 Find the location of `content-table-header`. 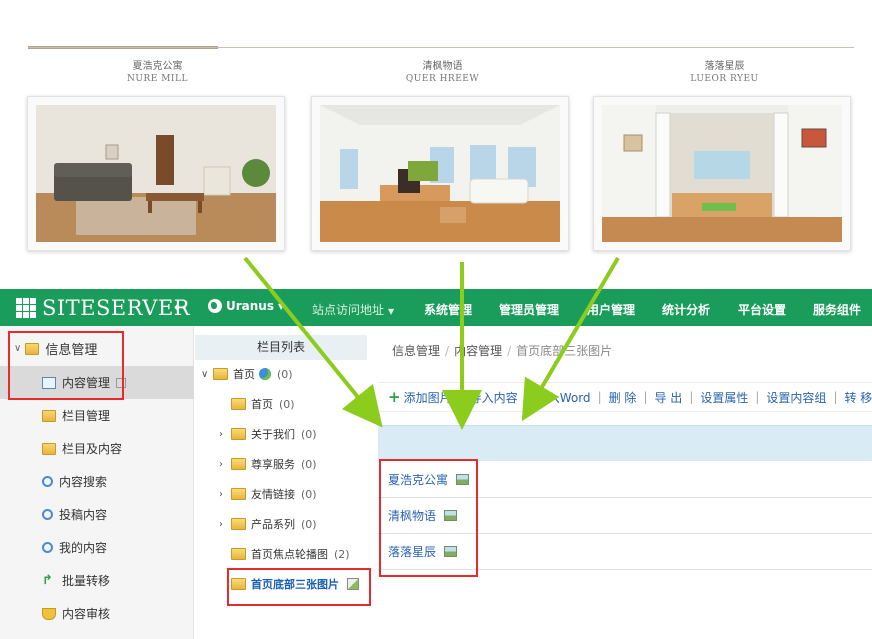

content-table-header is located at coordinates (625, 443).